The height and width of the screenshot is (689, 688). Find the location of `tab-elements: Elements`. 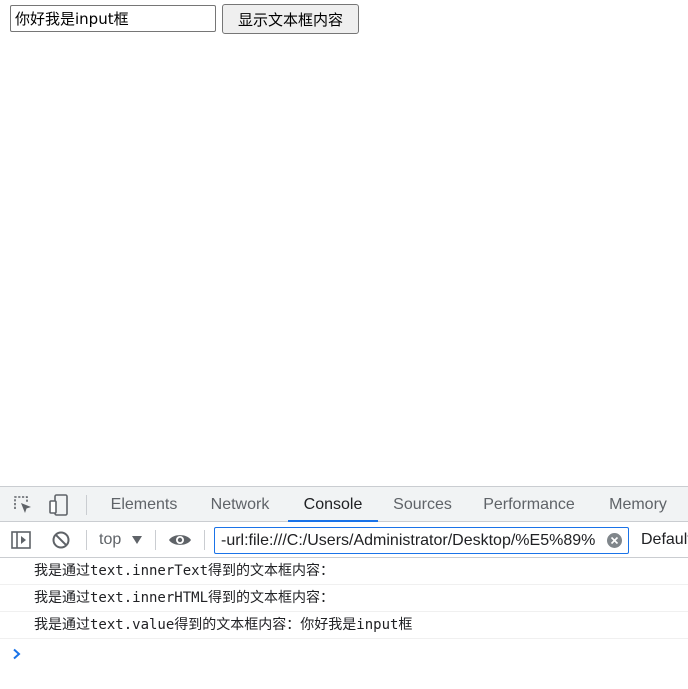

tab-elements: Elements is located at coordinates (144, 504).